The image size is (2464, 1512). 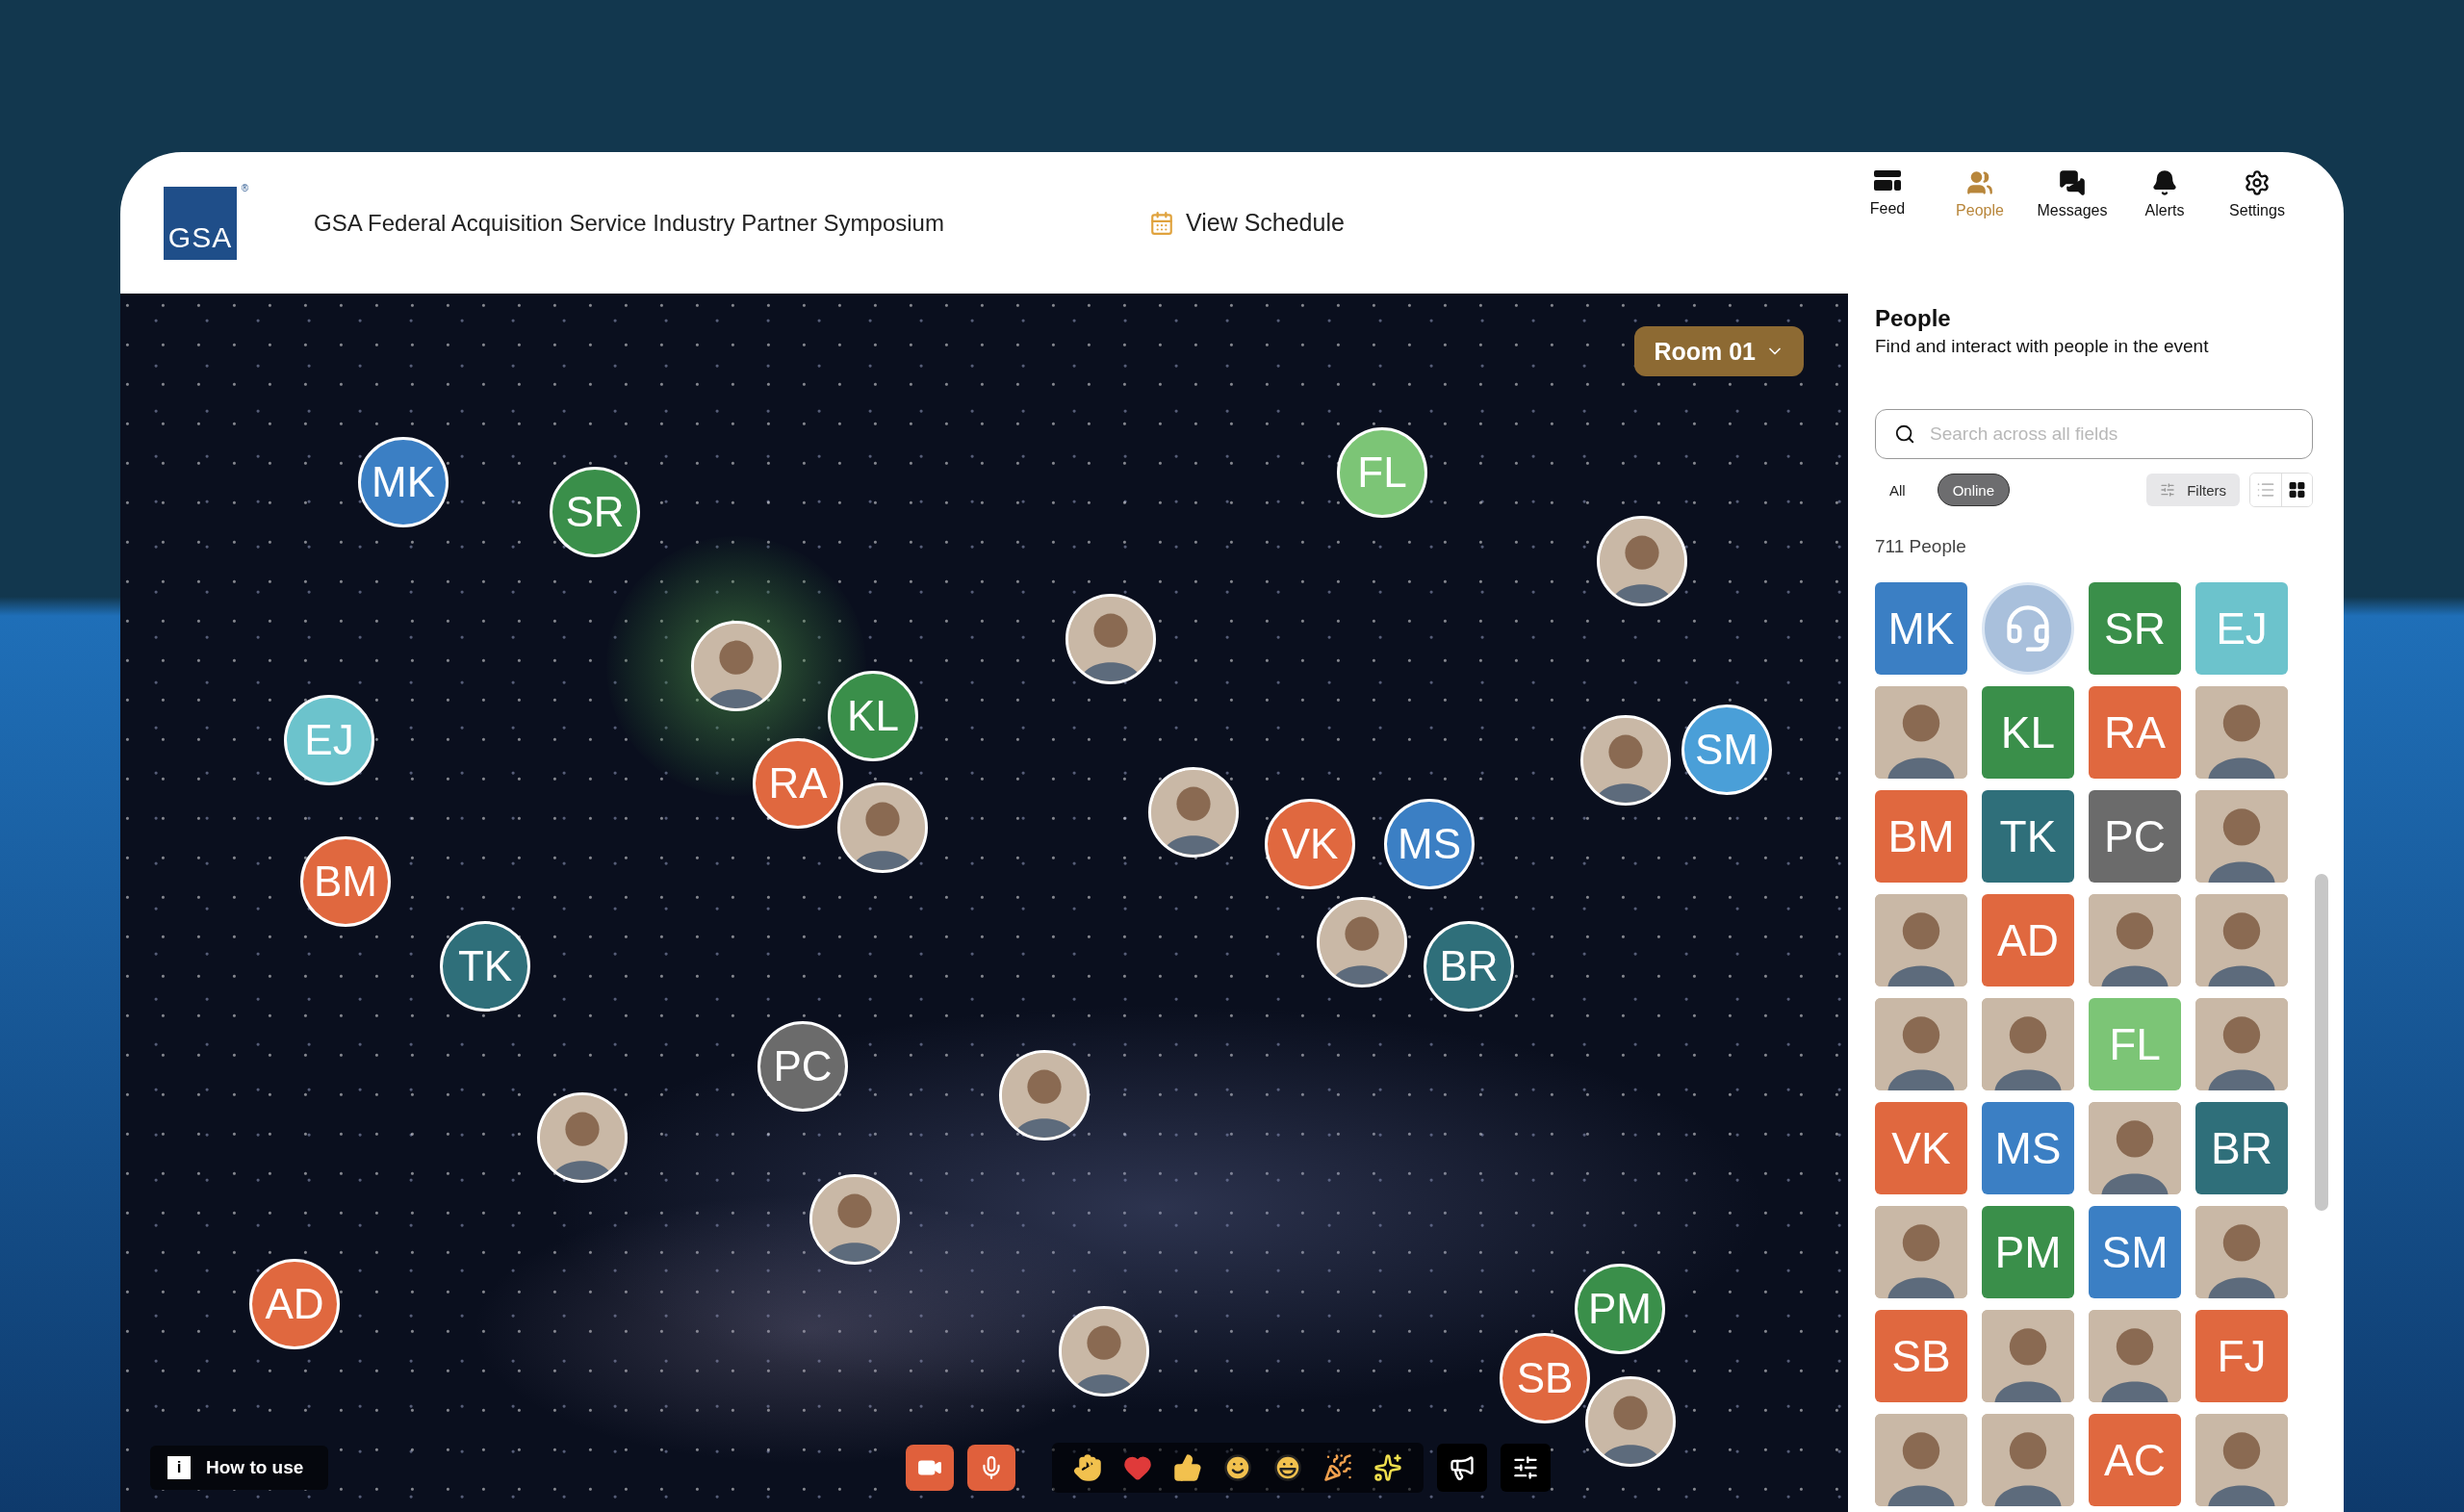 What do you see at coordinates (1188, 1467) in the screenshot?
I see `thumbs-up-icon` at bounding box center [1188, 1467].